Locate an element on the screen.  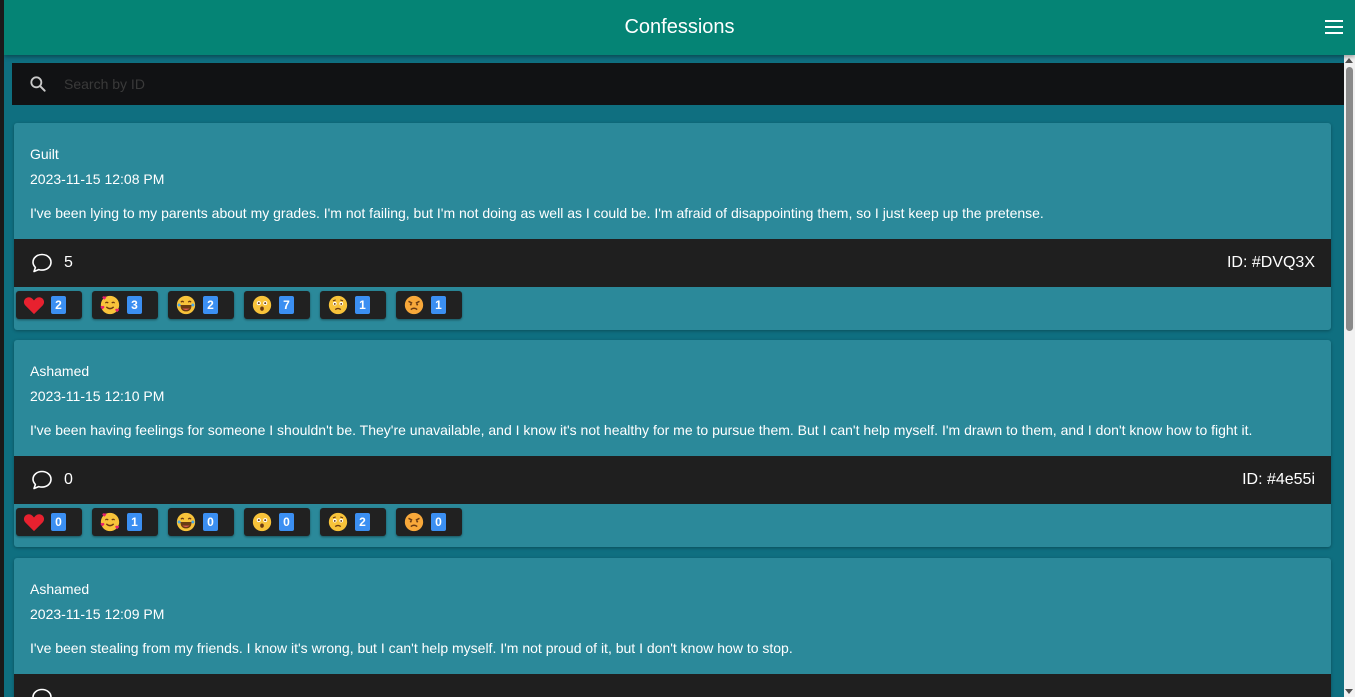
search-input is located at coordinates (704, 84).